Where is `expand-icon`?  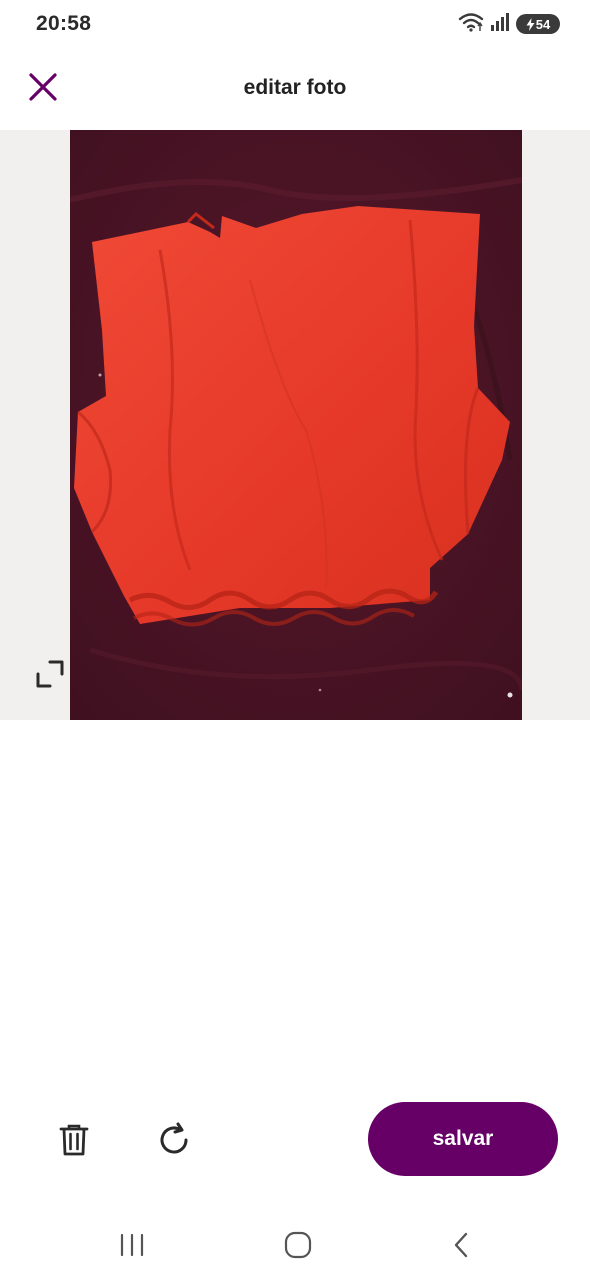
expand-icon is located at coordinates (50, 674).